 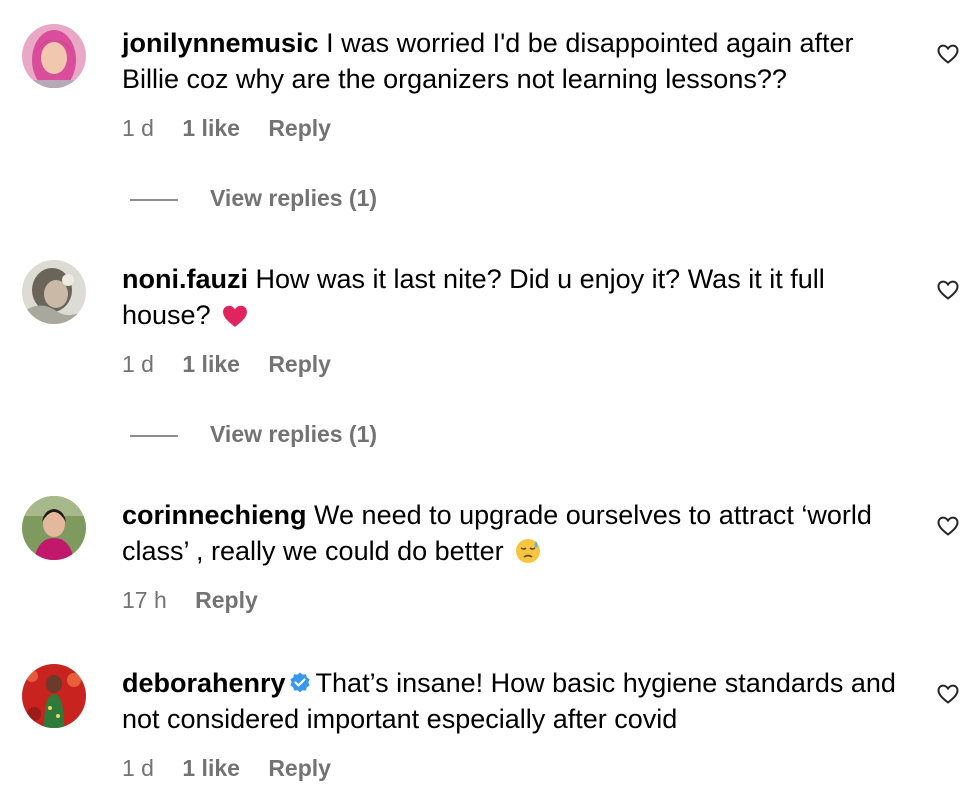 I want to click on downcast-sweat-emoji-icon, so click(x=528, y=551).